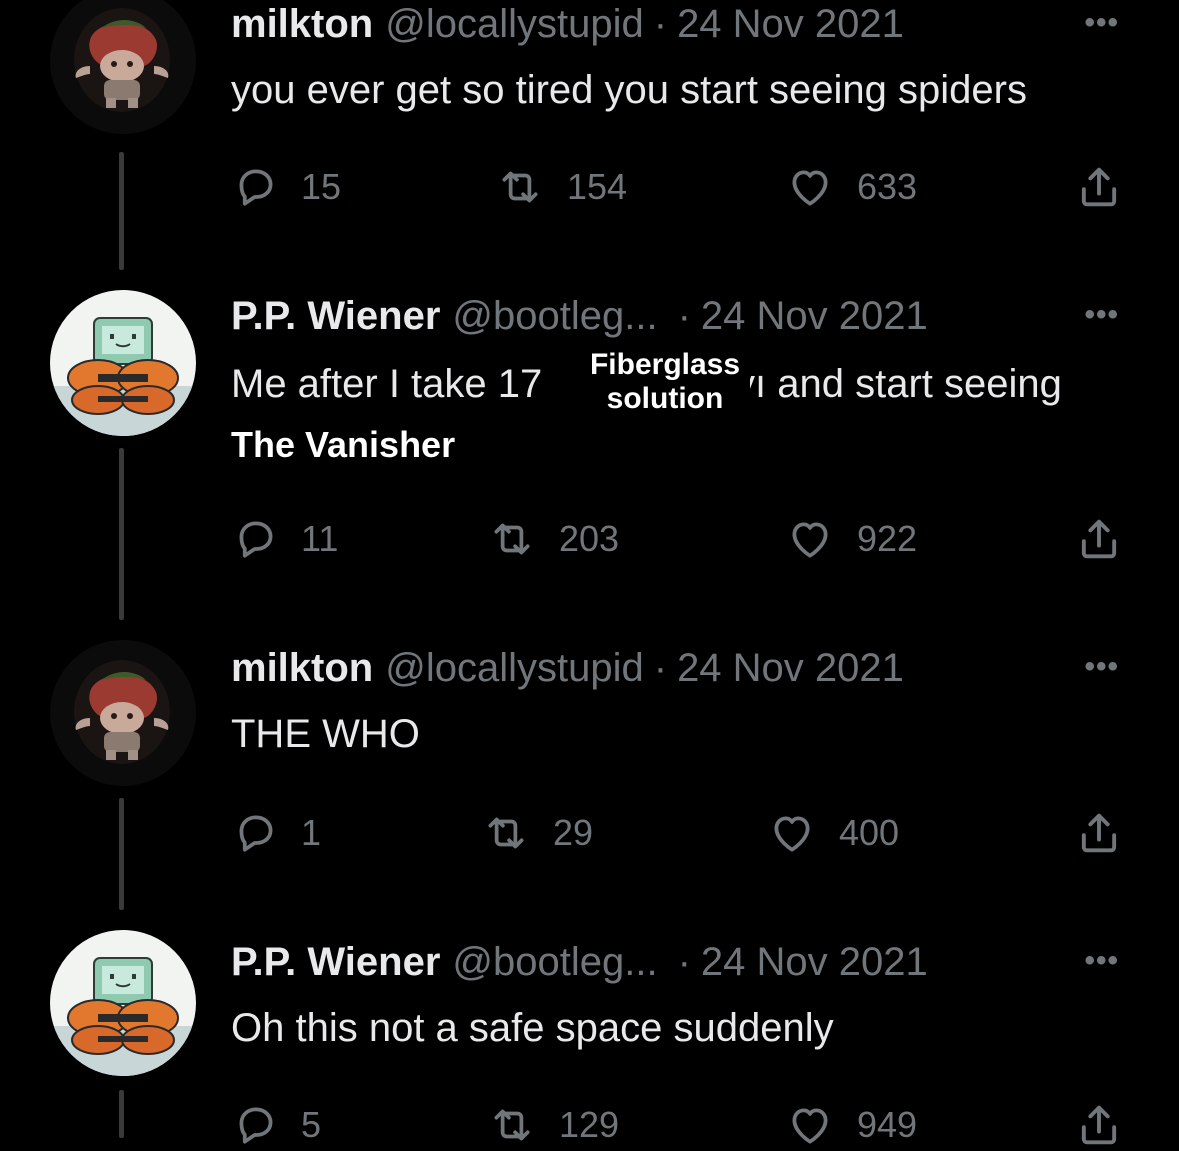  I want to click on like-count: 400, so click(869, 832).